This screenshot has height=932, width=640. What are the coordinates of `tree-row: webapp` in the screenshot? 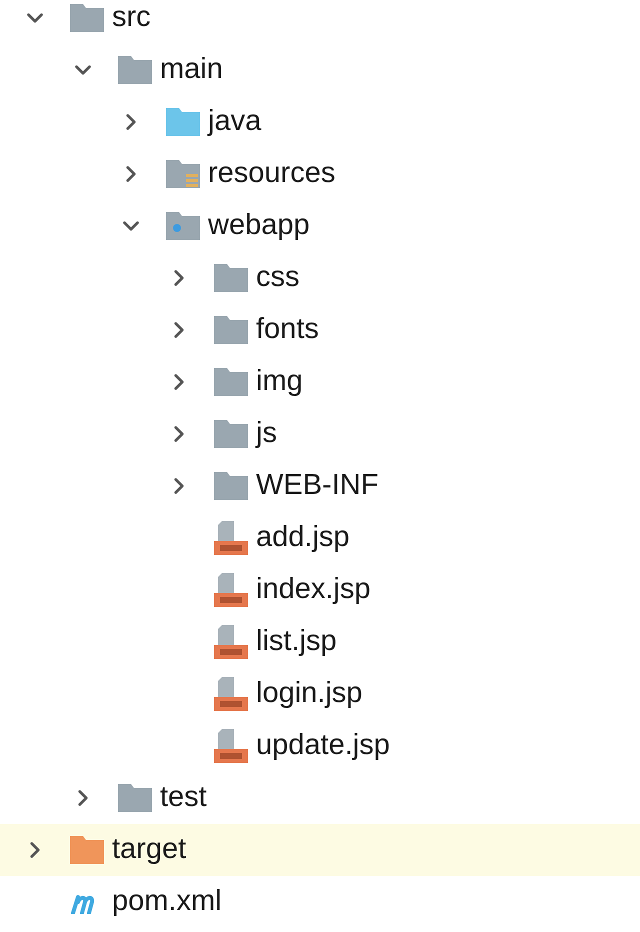 It's located at (320, 226).